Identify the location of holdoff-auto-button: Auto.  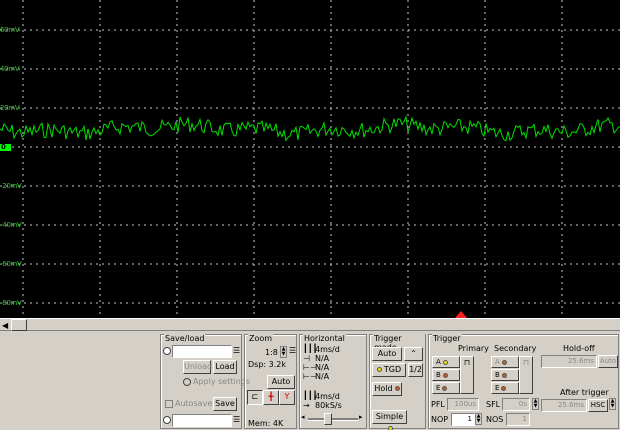
(608, 361).